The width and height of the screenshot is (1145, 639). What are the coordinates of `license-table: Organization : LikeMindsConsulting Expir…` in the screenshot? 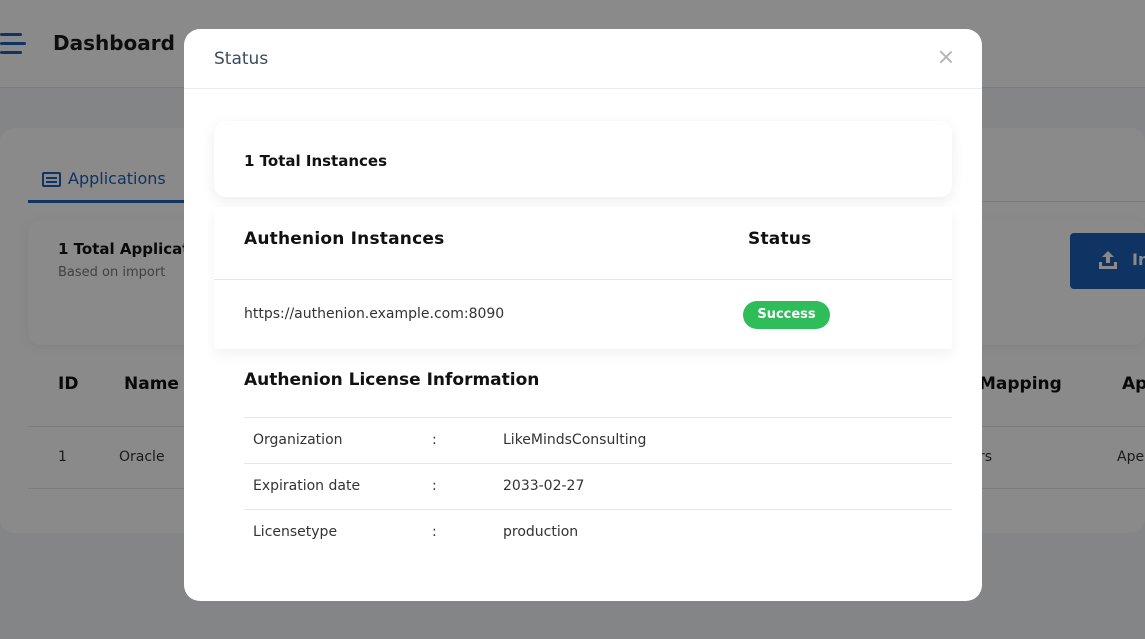 It's located at (598, 486).